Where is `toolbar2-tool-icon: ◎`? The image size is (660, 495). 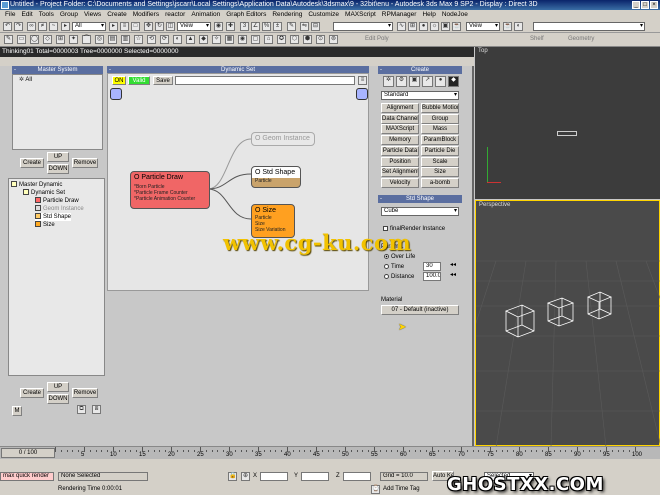
toolbar2-tool-icon: ◎ is located at coordinates (99, 39).